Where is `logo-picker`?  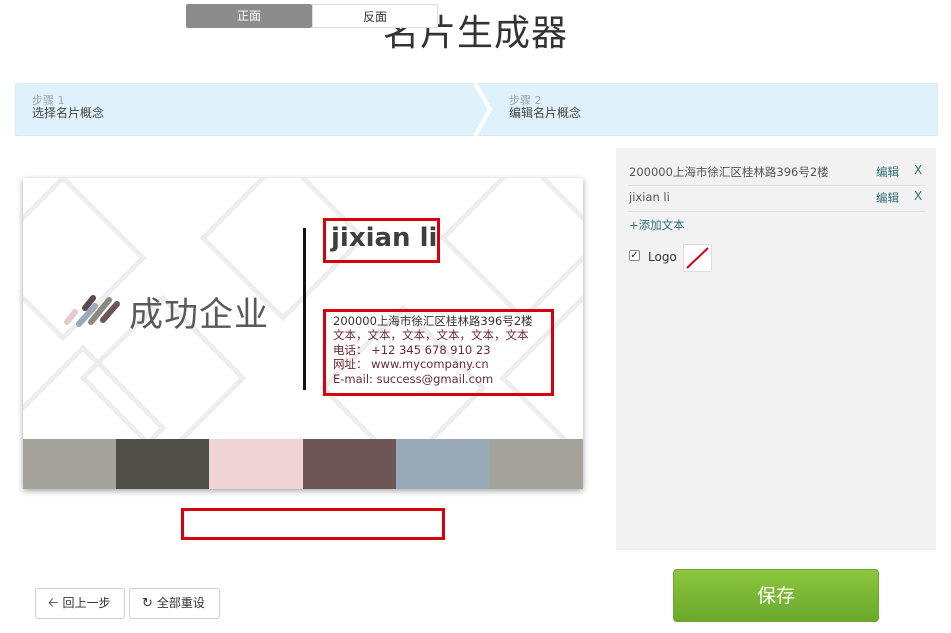 logo-picker is located at coordinates (697, 258).